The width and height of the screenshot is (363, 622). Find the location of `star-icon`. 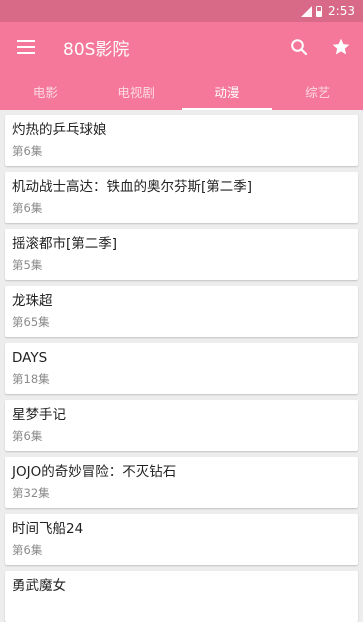

star-icon is located at coordinates (341, 47).